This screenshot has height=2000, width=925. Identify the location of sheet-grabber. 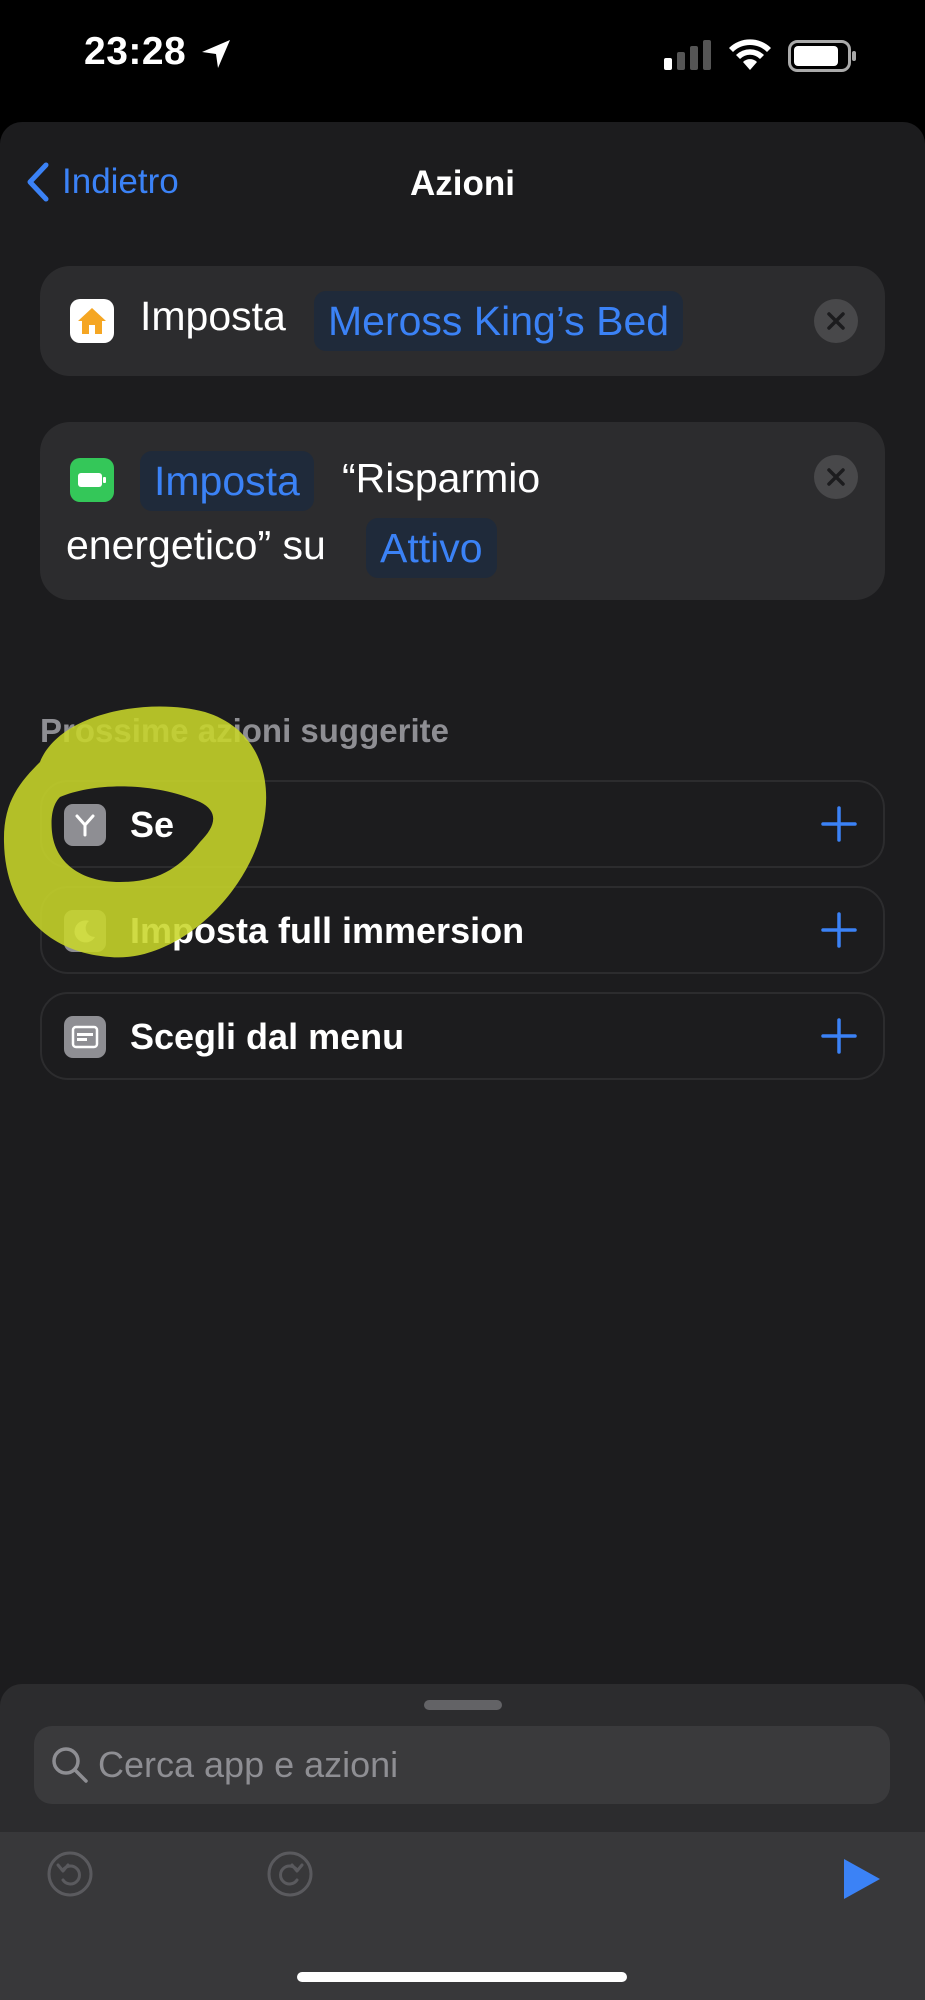
(463, 1705).